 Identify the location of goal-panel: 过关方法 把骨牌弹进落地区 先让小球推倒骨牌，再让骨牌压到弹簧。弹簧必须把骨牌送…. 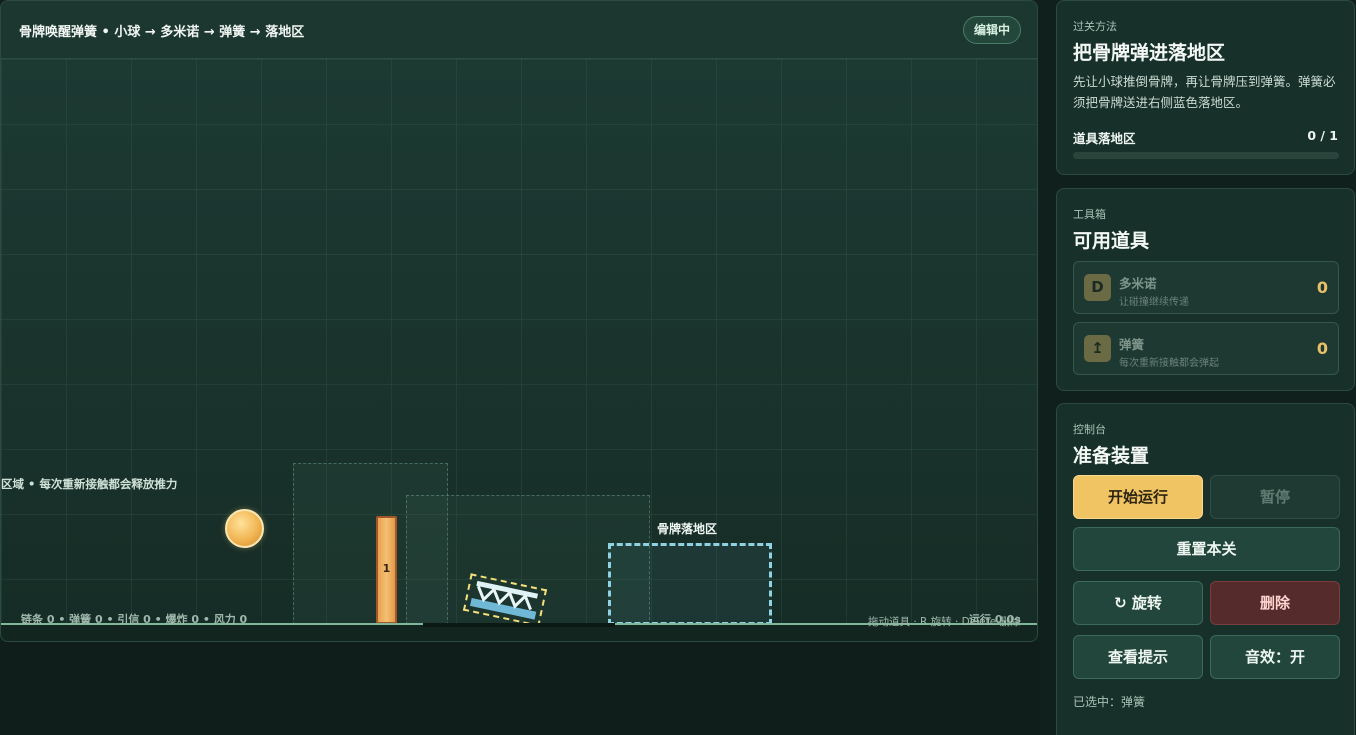
(1205, 87).